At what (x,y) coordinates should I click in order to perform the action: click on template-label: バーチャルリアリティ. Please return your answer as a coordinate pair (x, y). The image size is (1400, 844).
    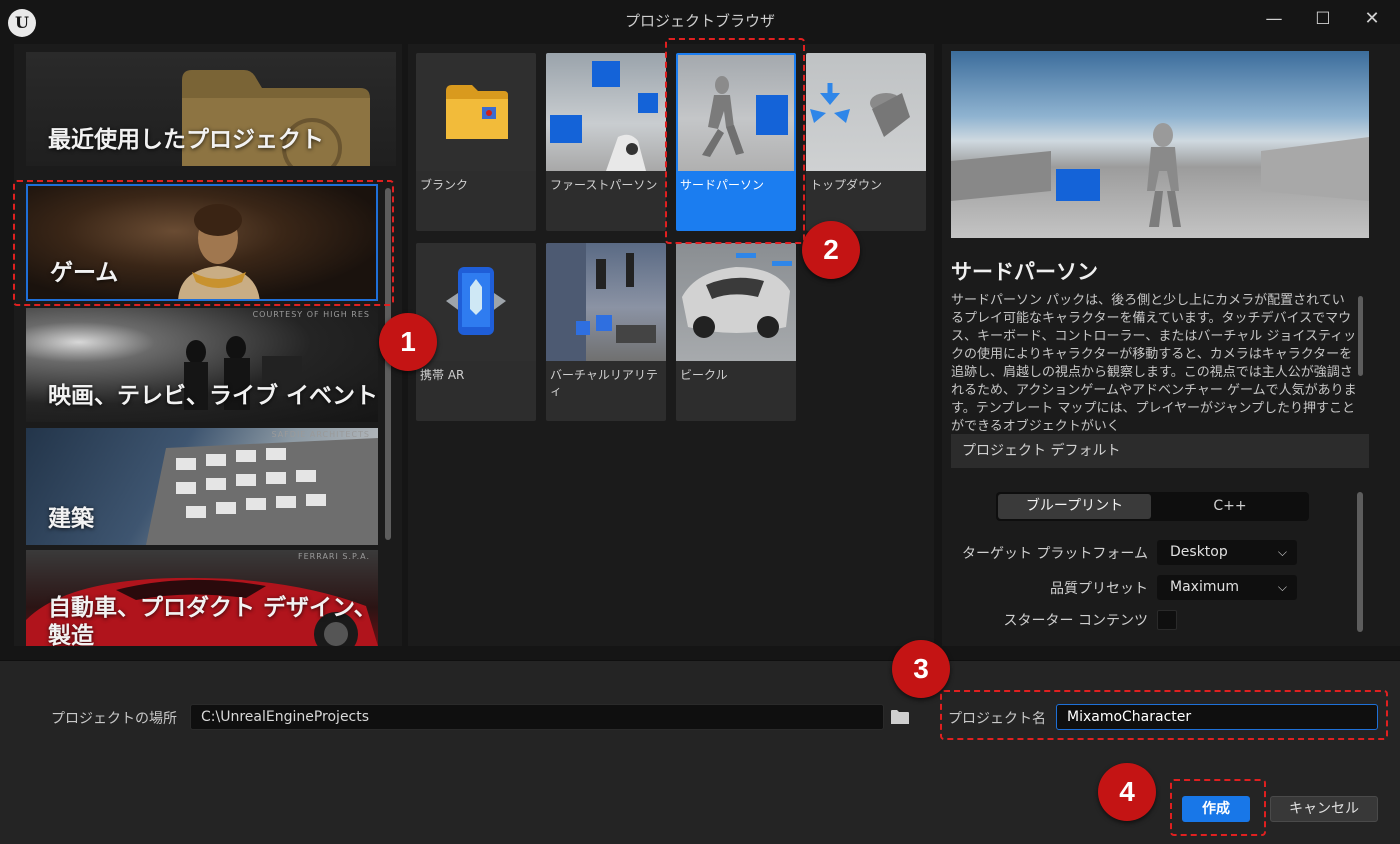
    Looking at the image, I should click on (604, 383).